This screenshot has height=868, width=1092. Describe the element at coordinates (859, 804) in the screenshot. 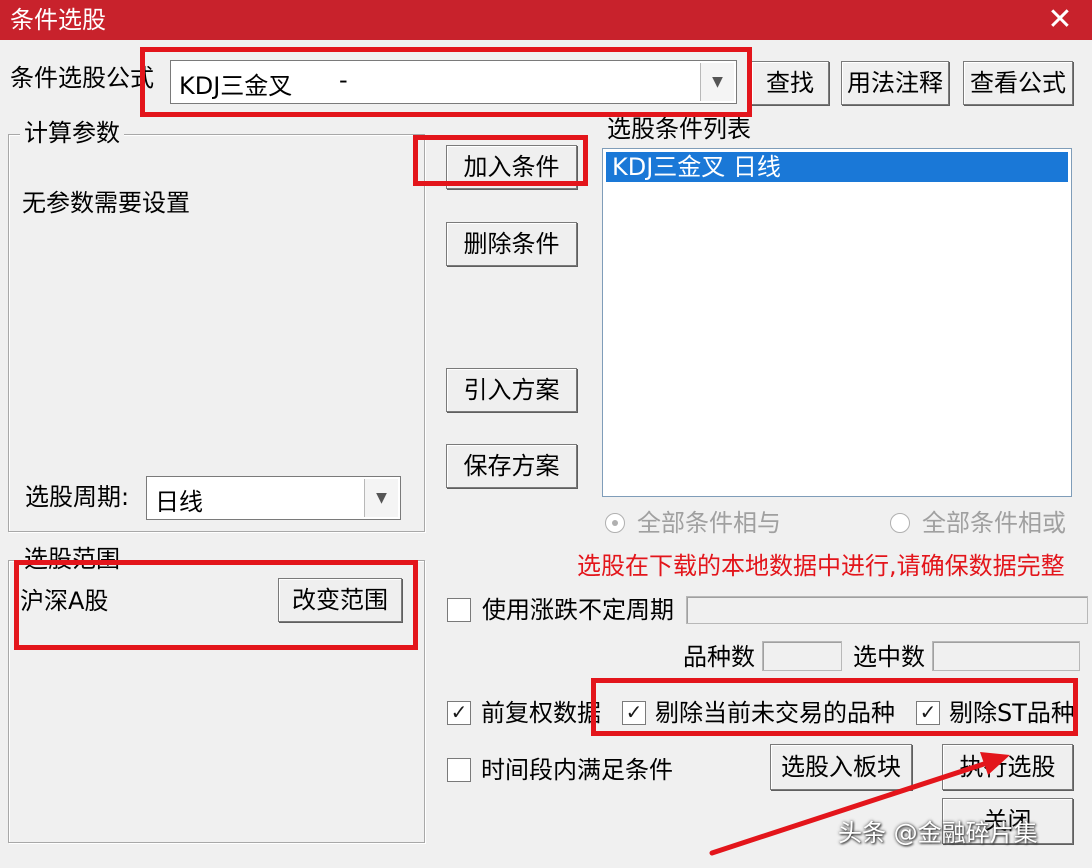

I see `arrow-annotation-icon` at that location.